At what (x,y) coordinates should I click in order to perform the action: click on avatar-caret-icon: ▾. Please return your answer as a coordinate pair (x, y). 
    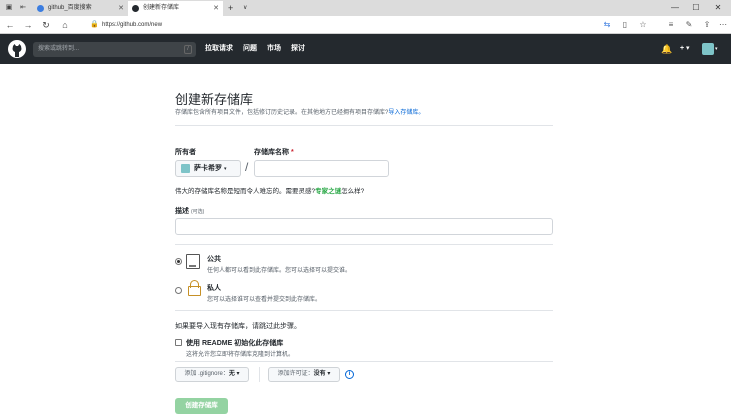
    Looking at the image, I should click on (716, 49).